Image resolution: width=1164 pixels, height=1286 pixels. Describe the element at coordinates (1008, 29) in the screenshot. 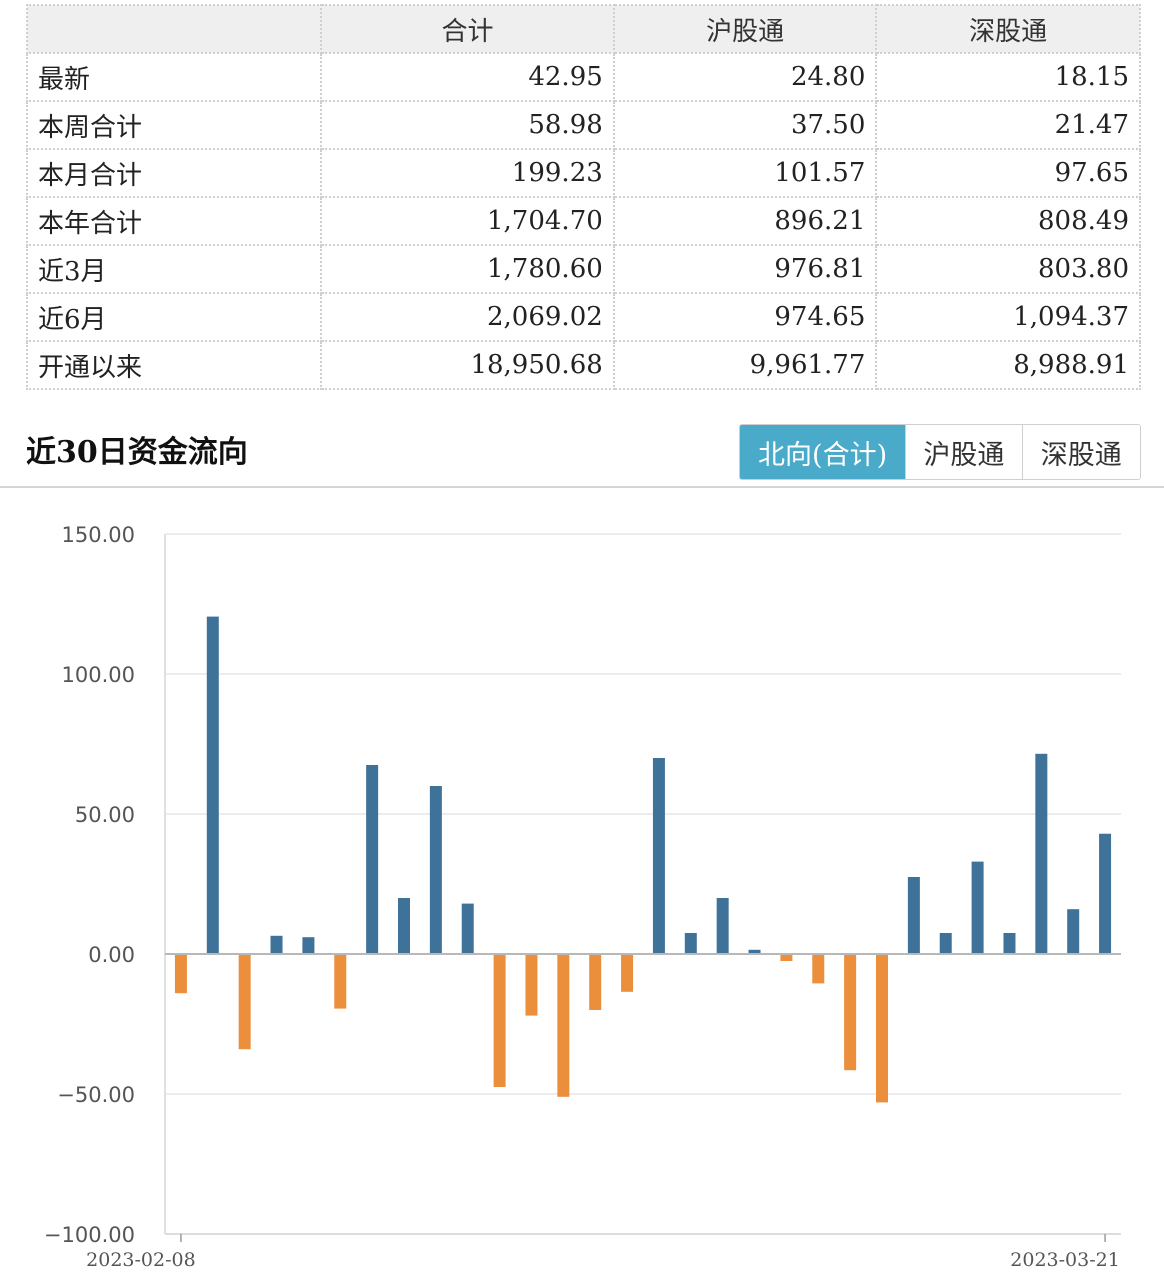

I see `header-shenzhen-connect: 深股通` at that location.